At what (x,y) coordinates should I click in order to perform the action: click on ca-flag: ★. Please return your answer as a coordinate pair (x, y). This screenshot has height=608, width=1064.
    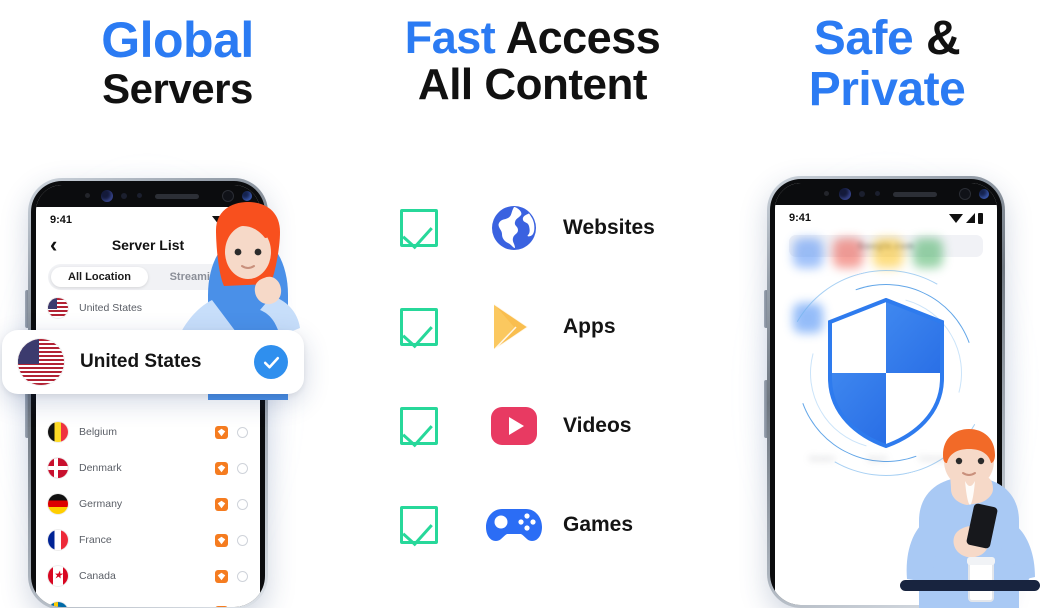
    Looking at the image, I should click on (58, 576).